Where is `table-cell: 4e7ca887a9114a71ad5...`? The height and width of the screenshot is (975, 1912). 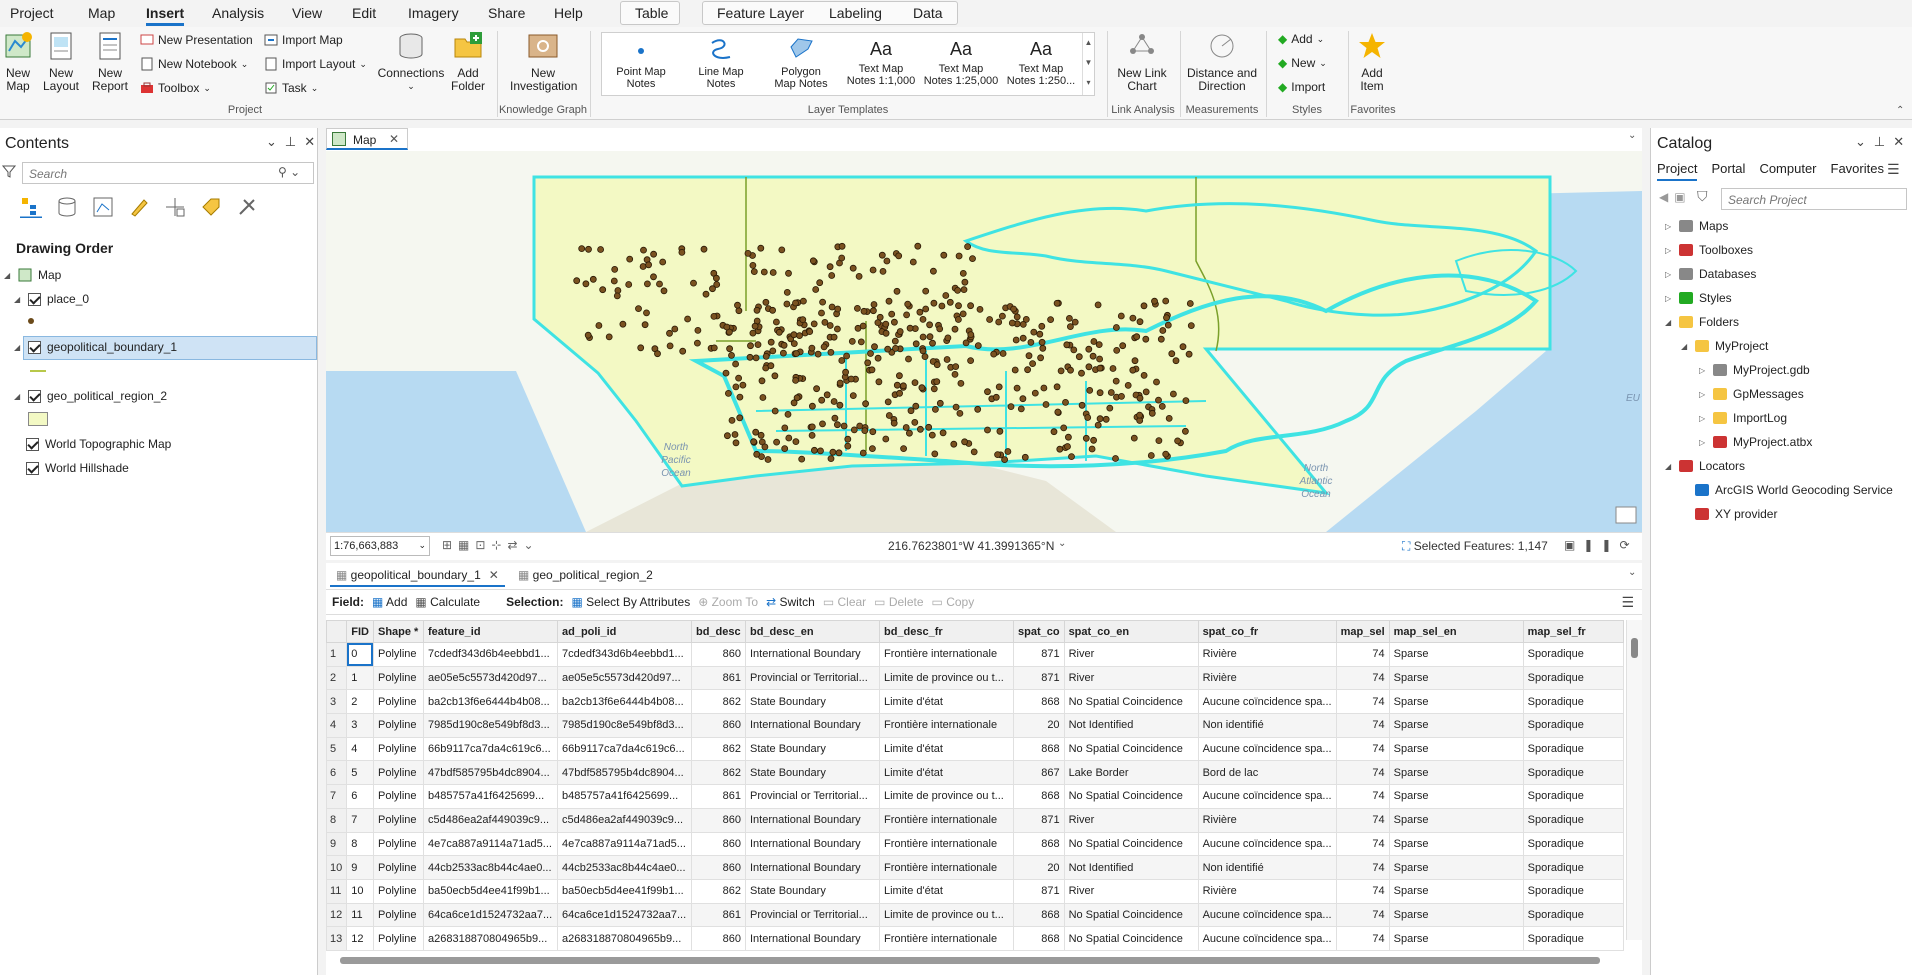 table-cell: 4e7ca887a9114a71ad5... is located at coordinates (624, 844).